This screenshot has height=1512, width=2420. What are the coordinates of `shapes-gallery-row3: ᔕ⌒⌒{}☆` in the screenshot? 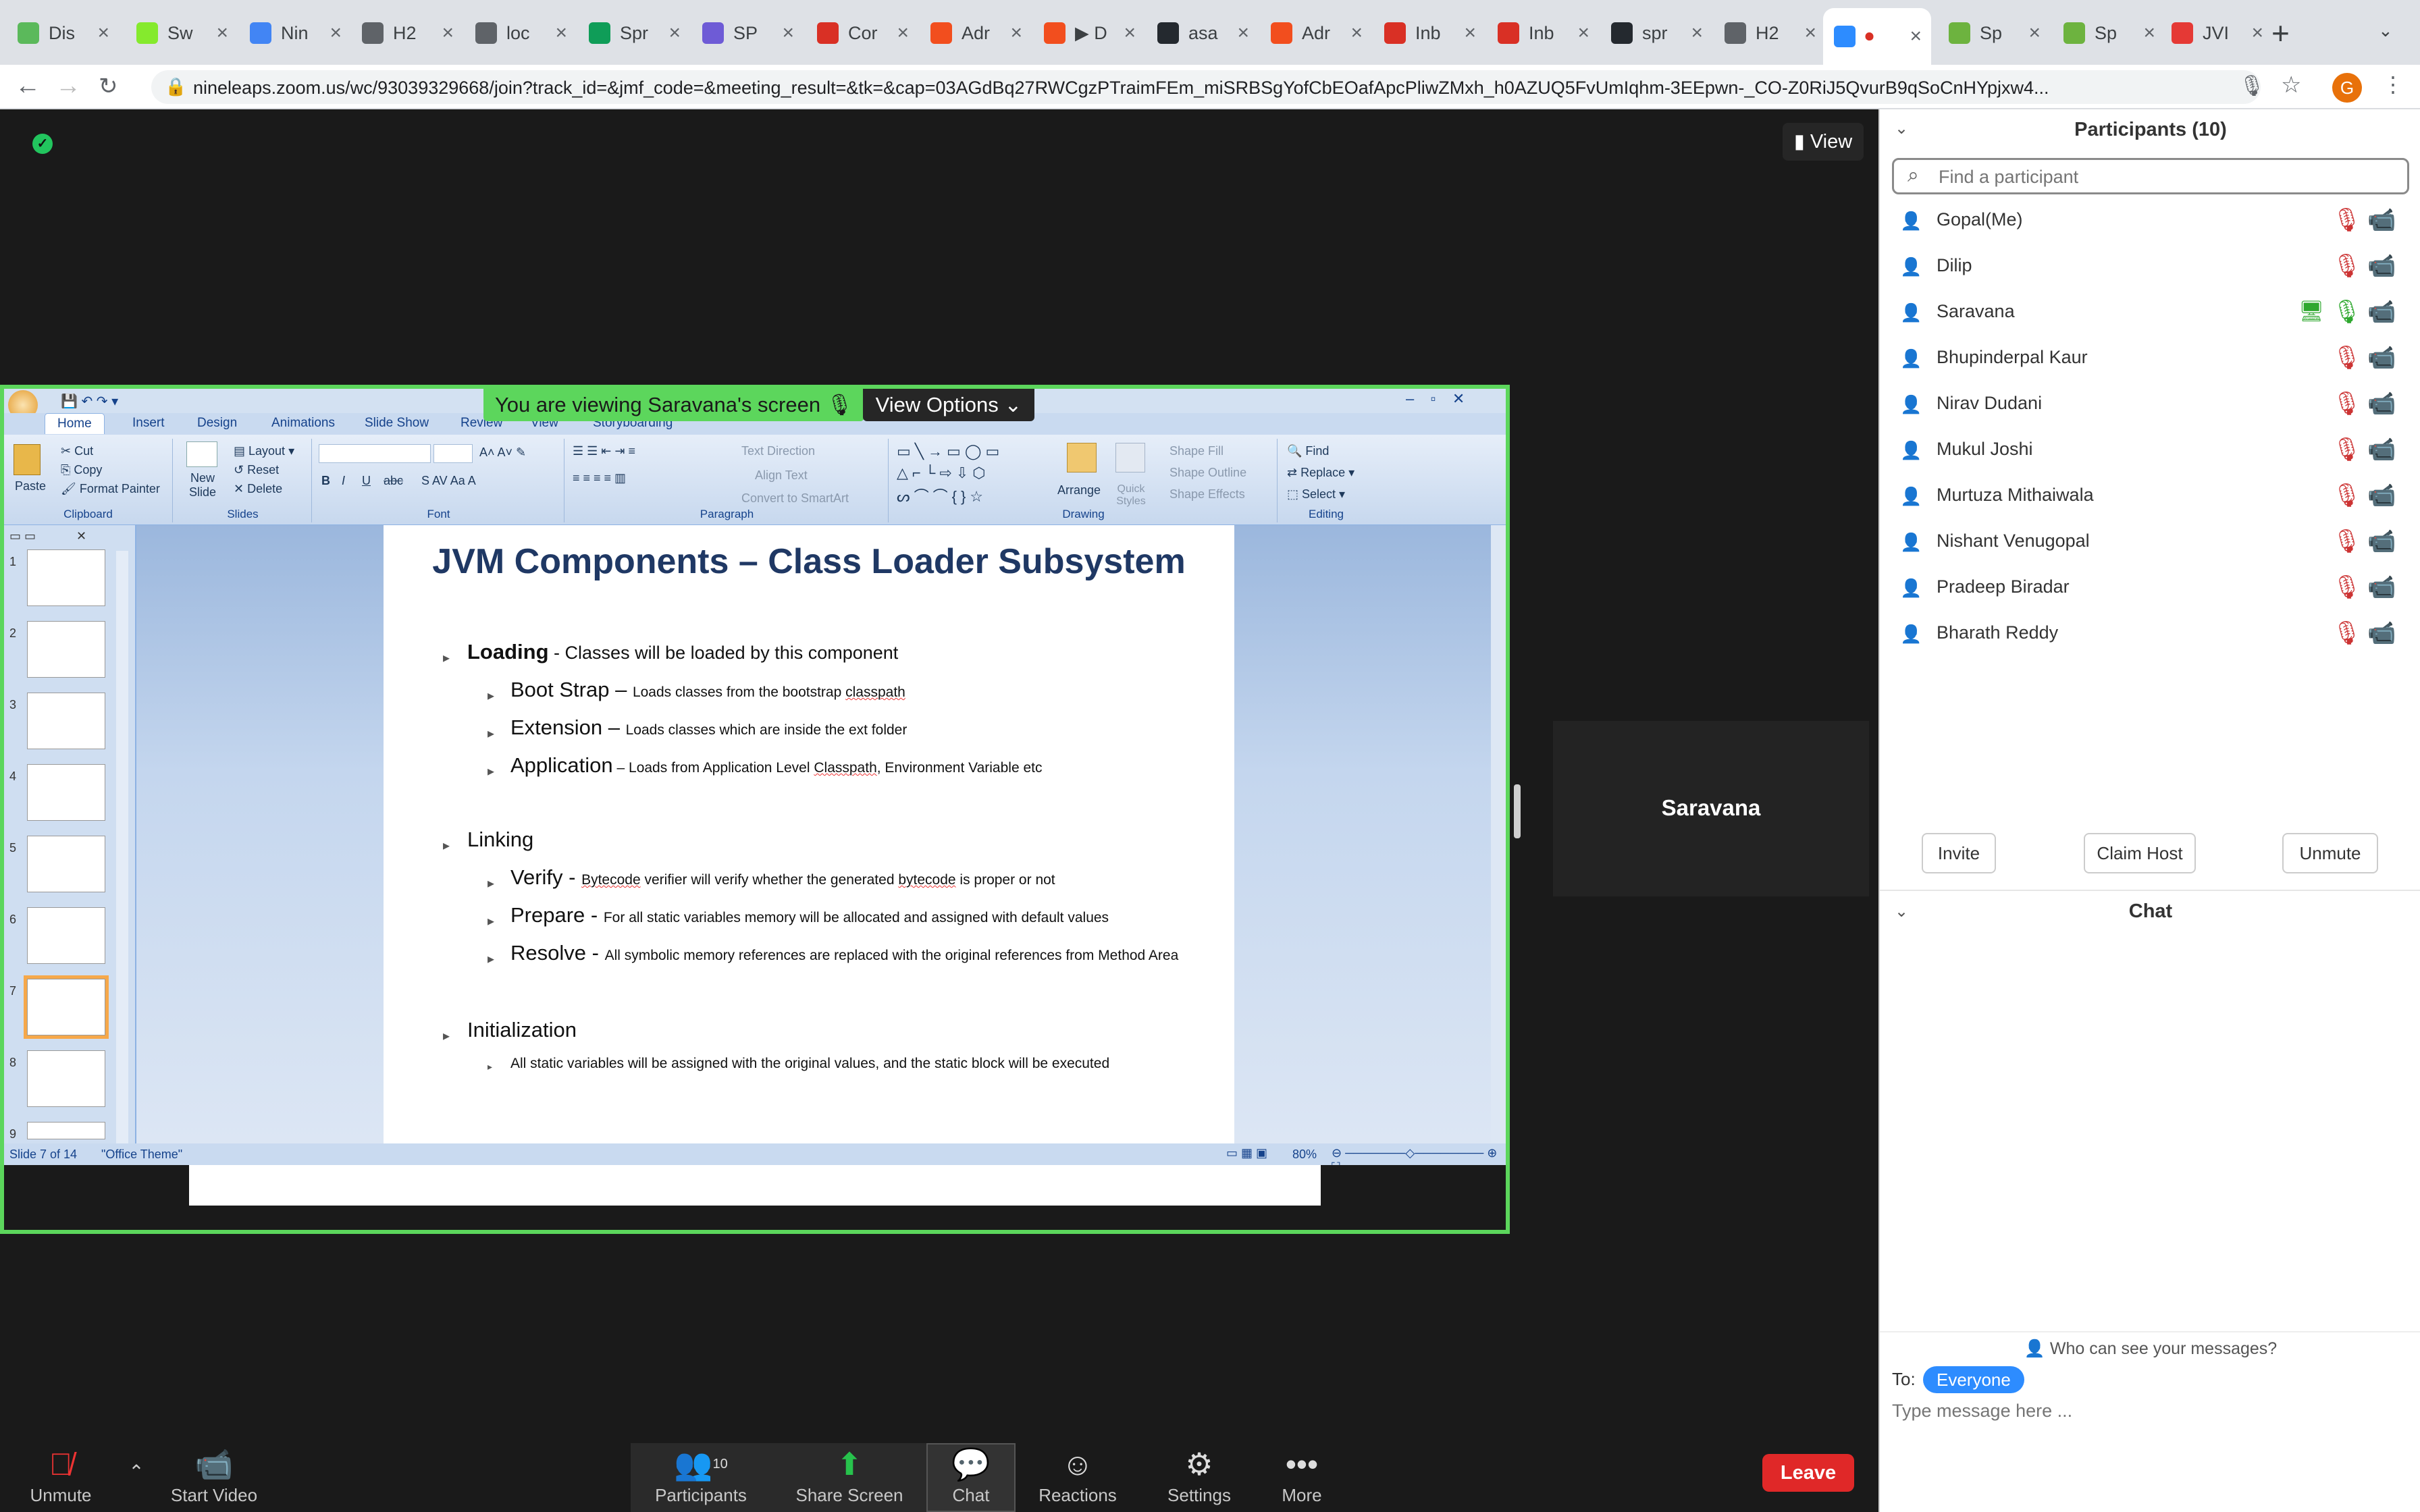 It's located at (942, 495).